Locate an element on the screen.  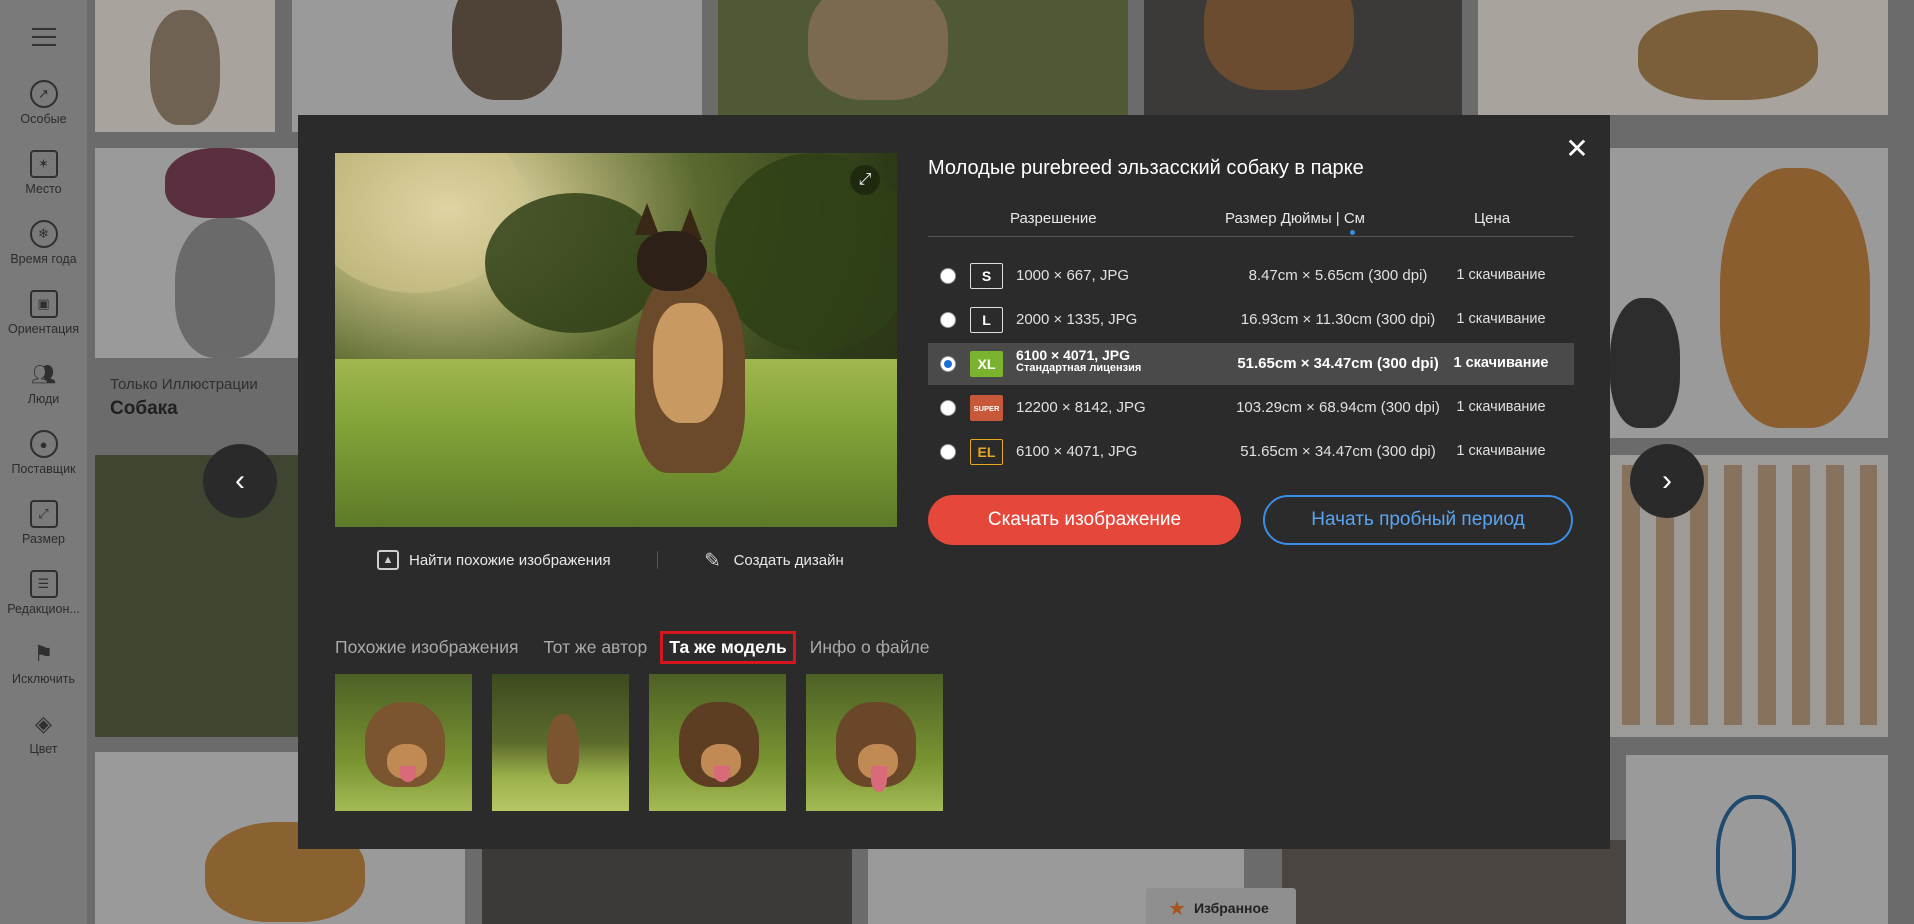
sidebar-item-label: Люди is located at coordinates (43, 399).